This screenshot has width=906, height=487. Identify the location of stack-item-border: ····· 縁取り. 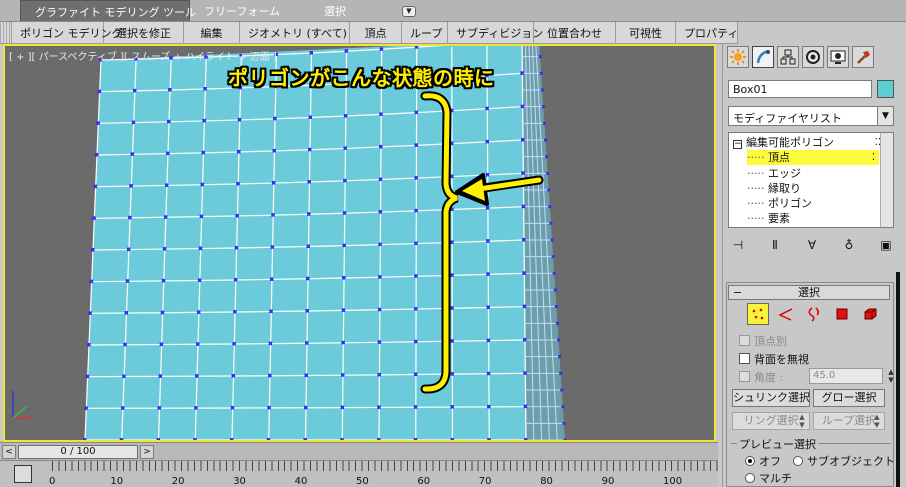
(774, 188).